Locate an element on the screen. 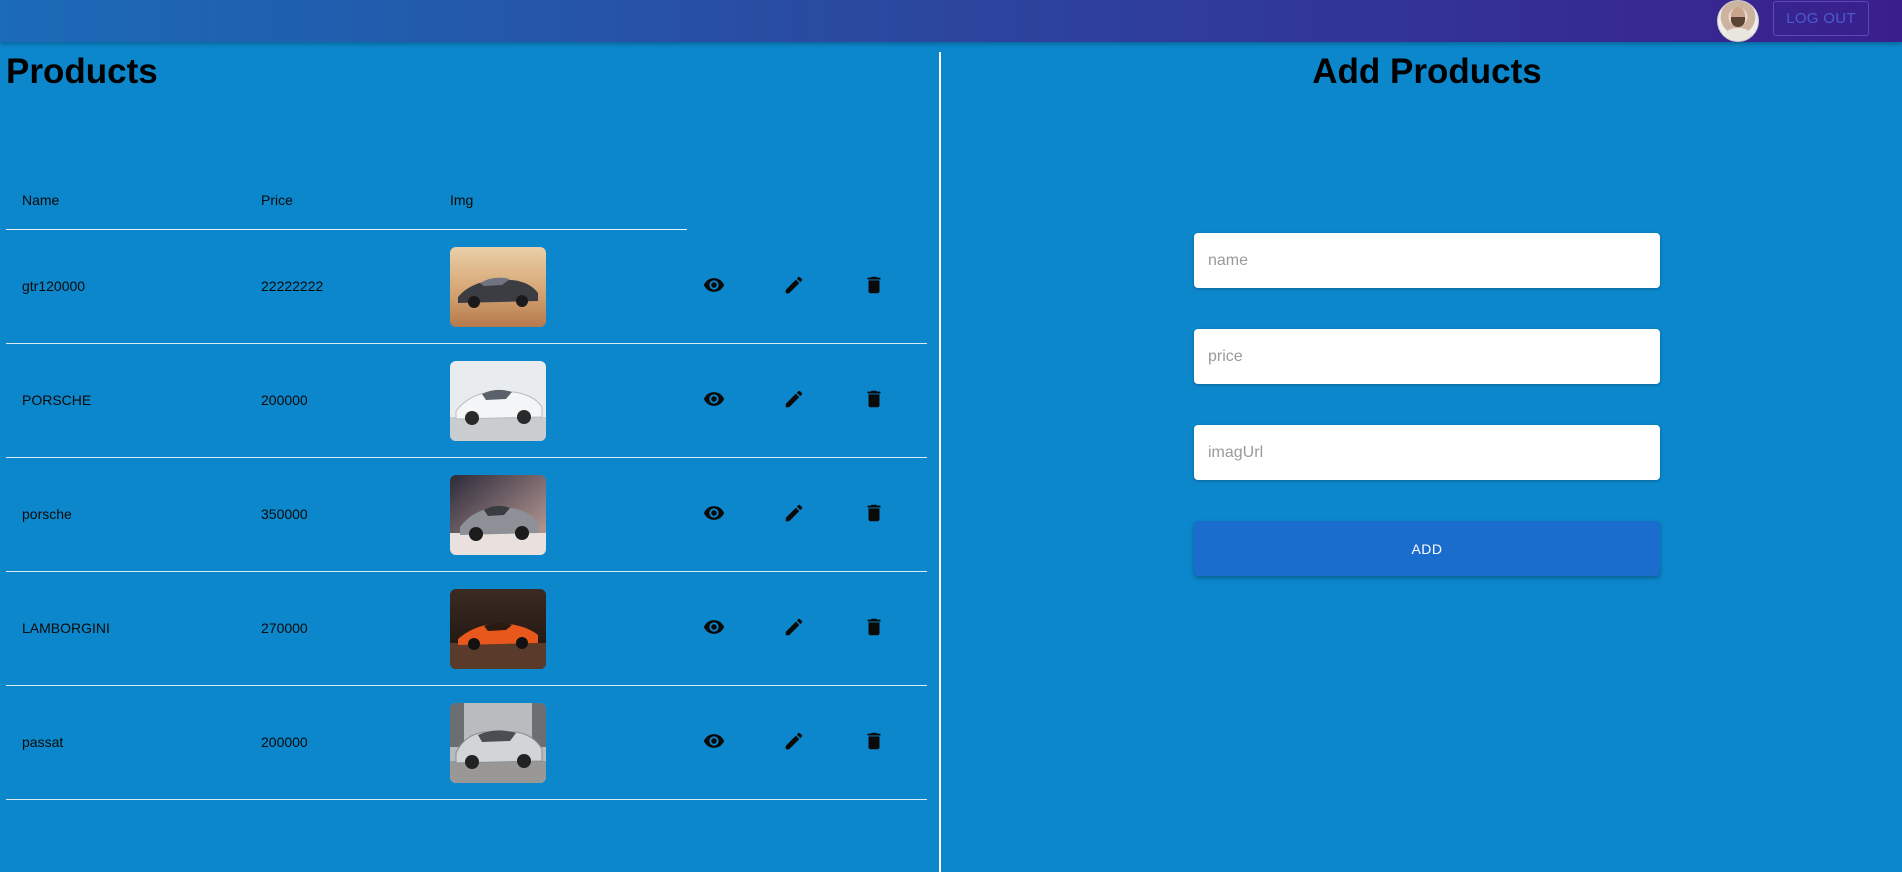 The image size is (1902, 872). column-header-img: Img is located at coordinates (462, 200).